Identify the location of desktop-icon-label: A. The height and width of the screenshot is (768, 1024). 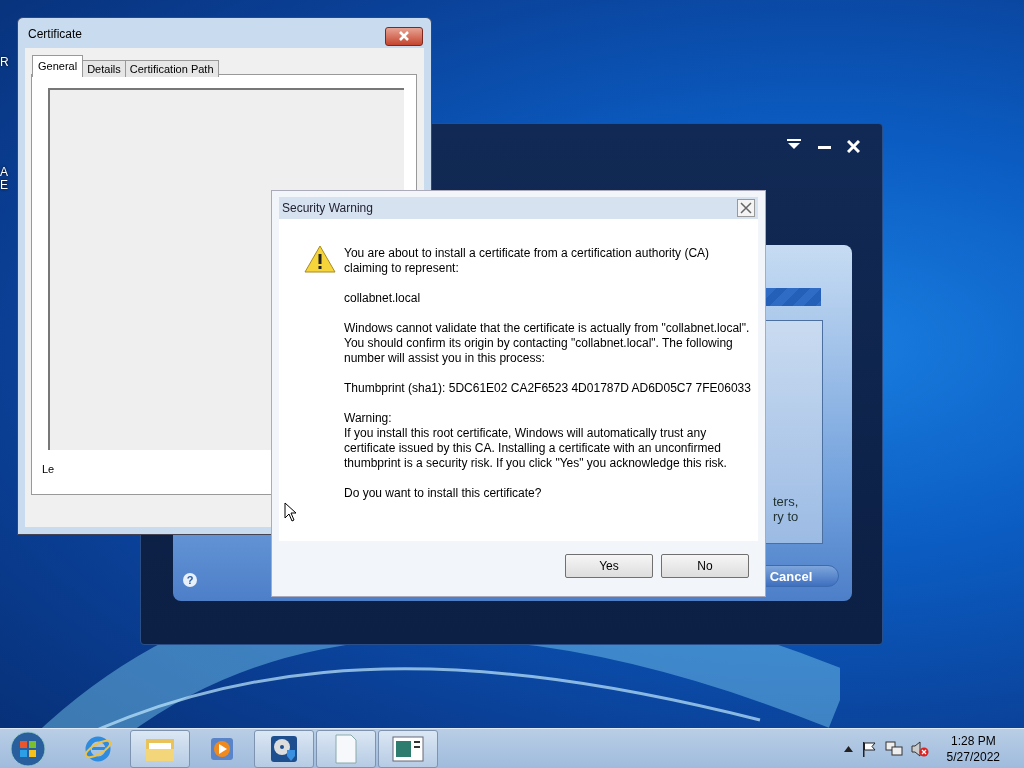
(4, 172).